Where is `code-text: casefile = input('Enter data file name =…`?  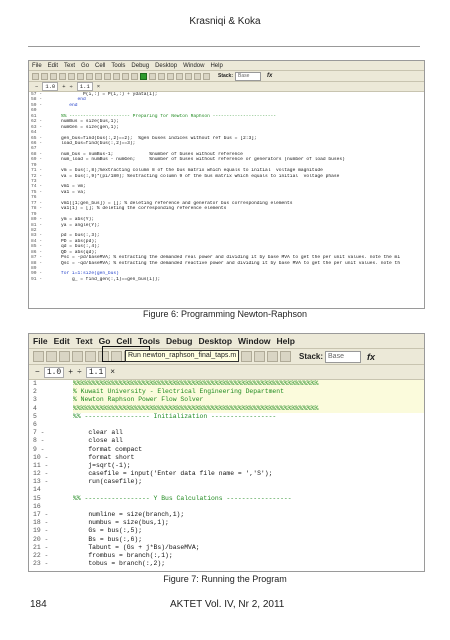
code-text: casefile = input('Enter data file name =… is located at coordinates (173, 474).